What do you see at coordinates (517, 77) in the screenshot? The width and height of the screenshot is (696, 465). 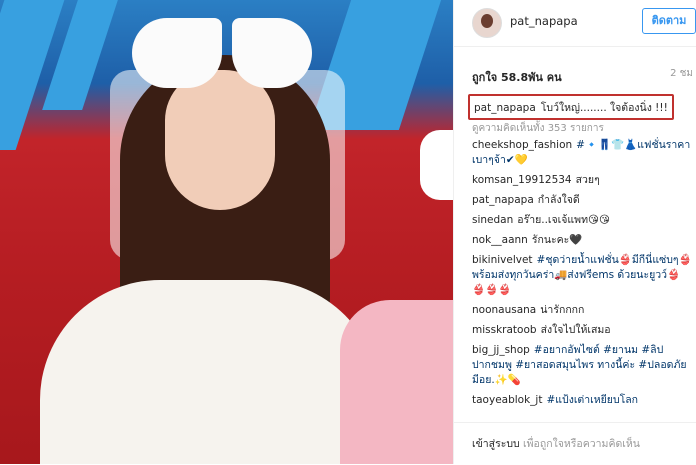 I see `likes-count: ถูกใจ 58.8พัน คน` at bounding box center [517, 77].